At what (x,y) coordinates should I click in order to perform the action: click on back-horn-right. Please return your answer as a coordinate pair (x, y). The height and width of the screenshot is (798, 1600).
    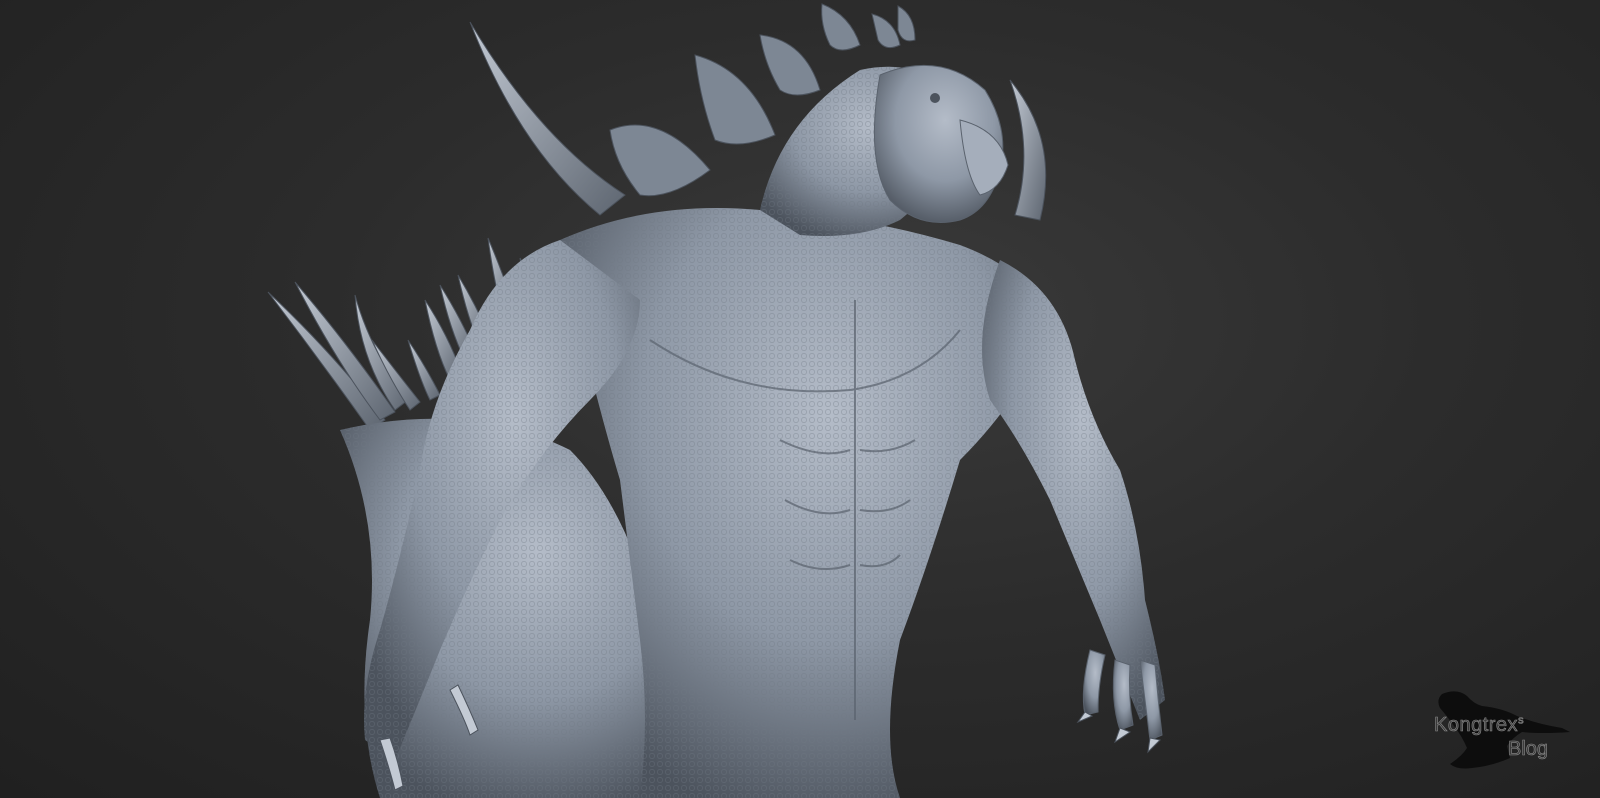
    Looking at the image, I should click on (1028, 150).